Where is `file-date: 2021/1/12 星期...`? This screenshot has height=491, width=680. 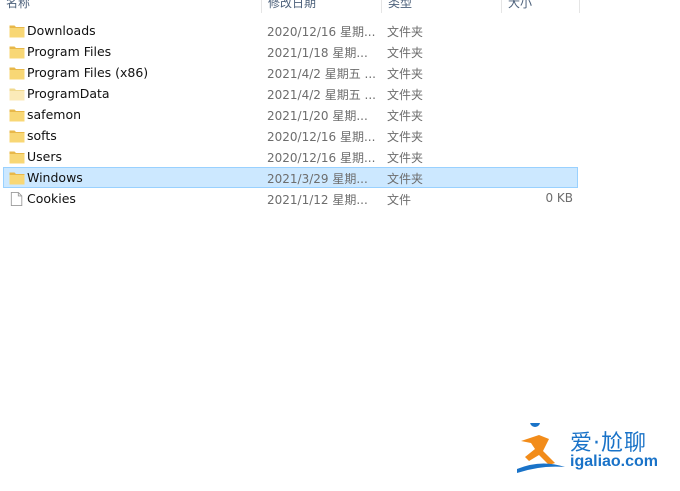 file-date: 2021/1/12 星期... is located at coordinates (317, 200).